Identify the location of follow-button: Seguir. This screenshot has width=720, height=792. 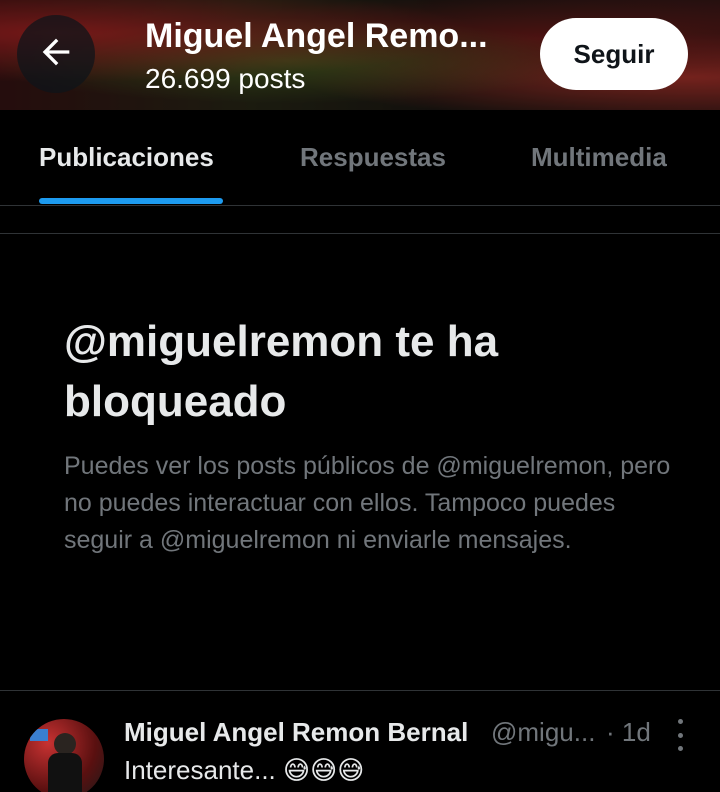
(614, 54).